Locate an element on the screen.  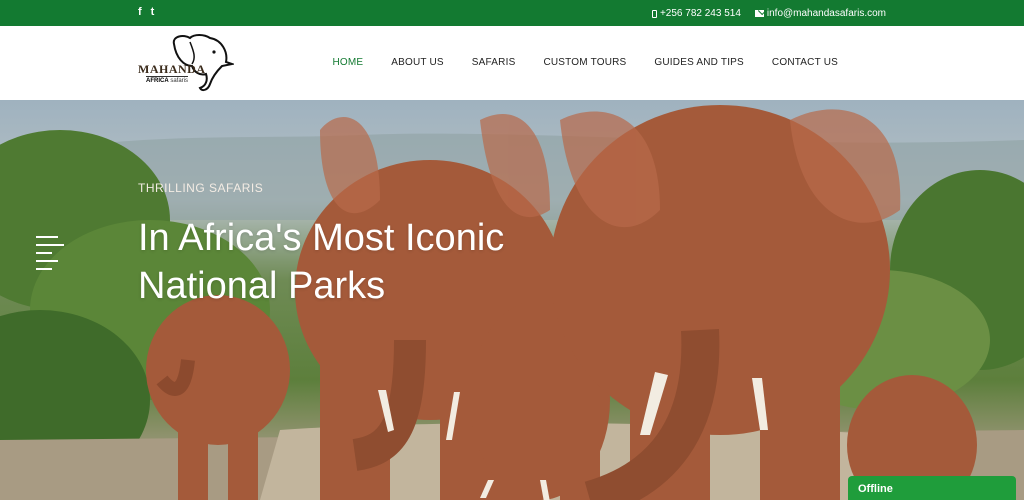
envelope-icon is located at coordinates (759, 13).